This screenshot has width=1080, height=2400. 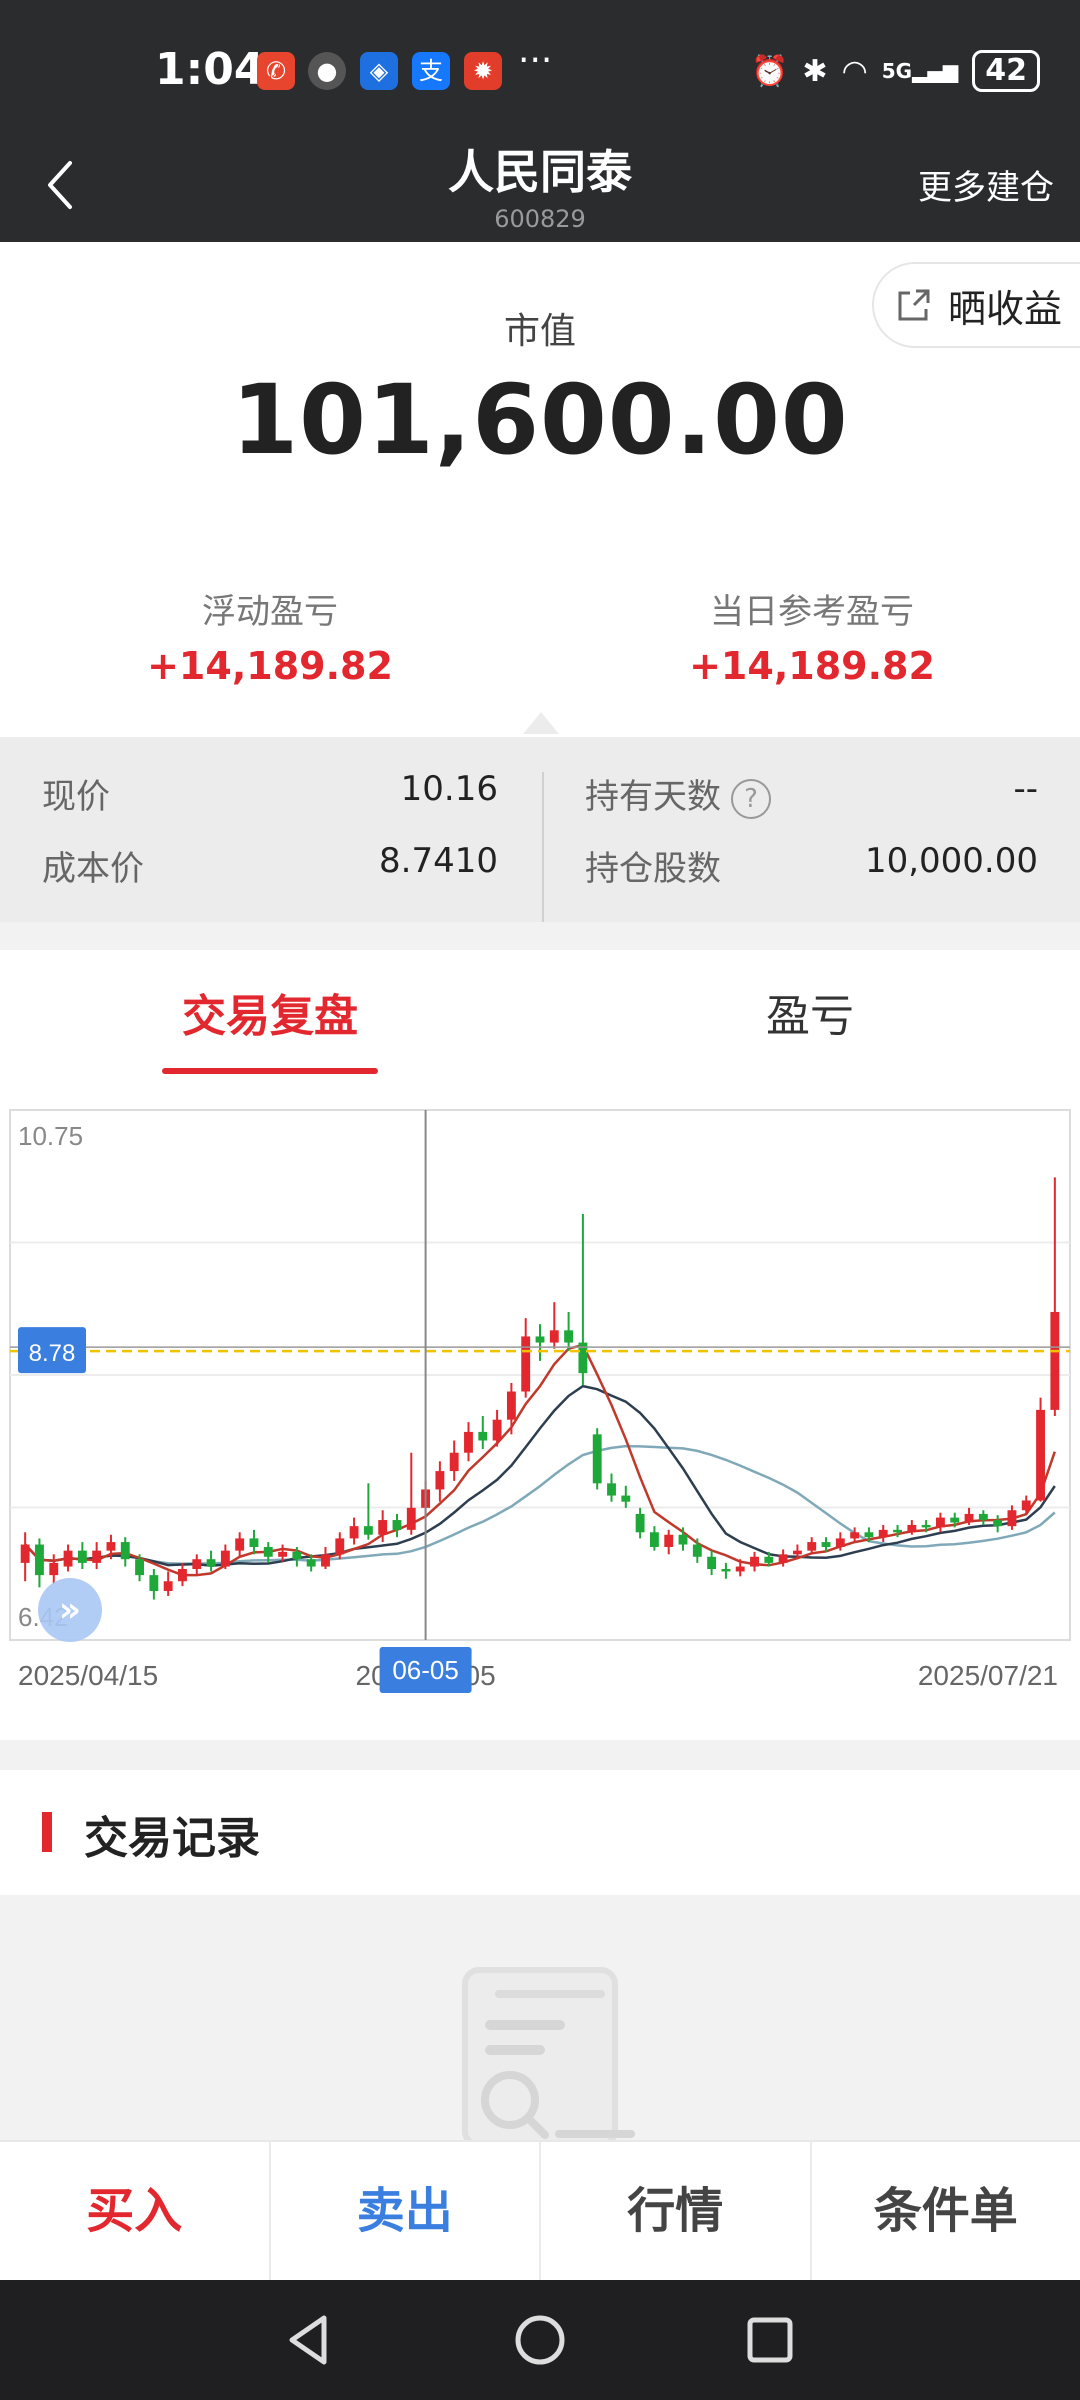 I want to click on ma10-line, so click(x=540, y=1475).